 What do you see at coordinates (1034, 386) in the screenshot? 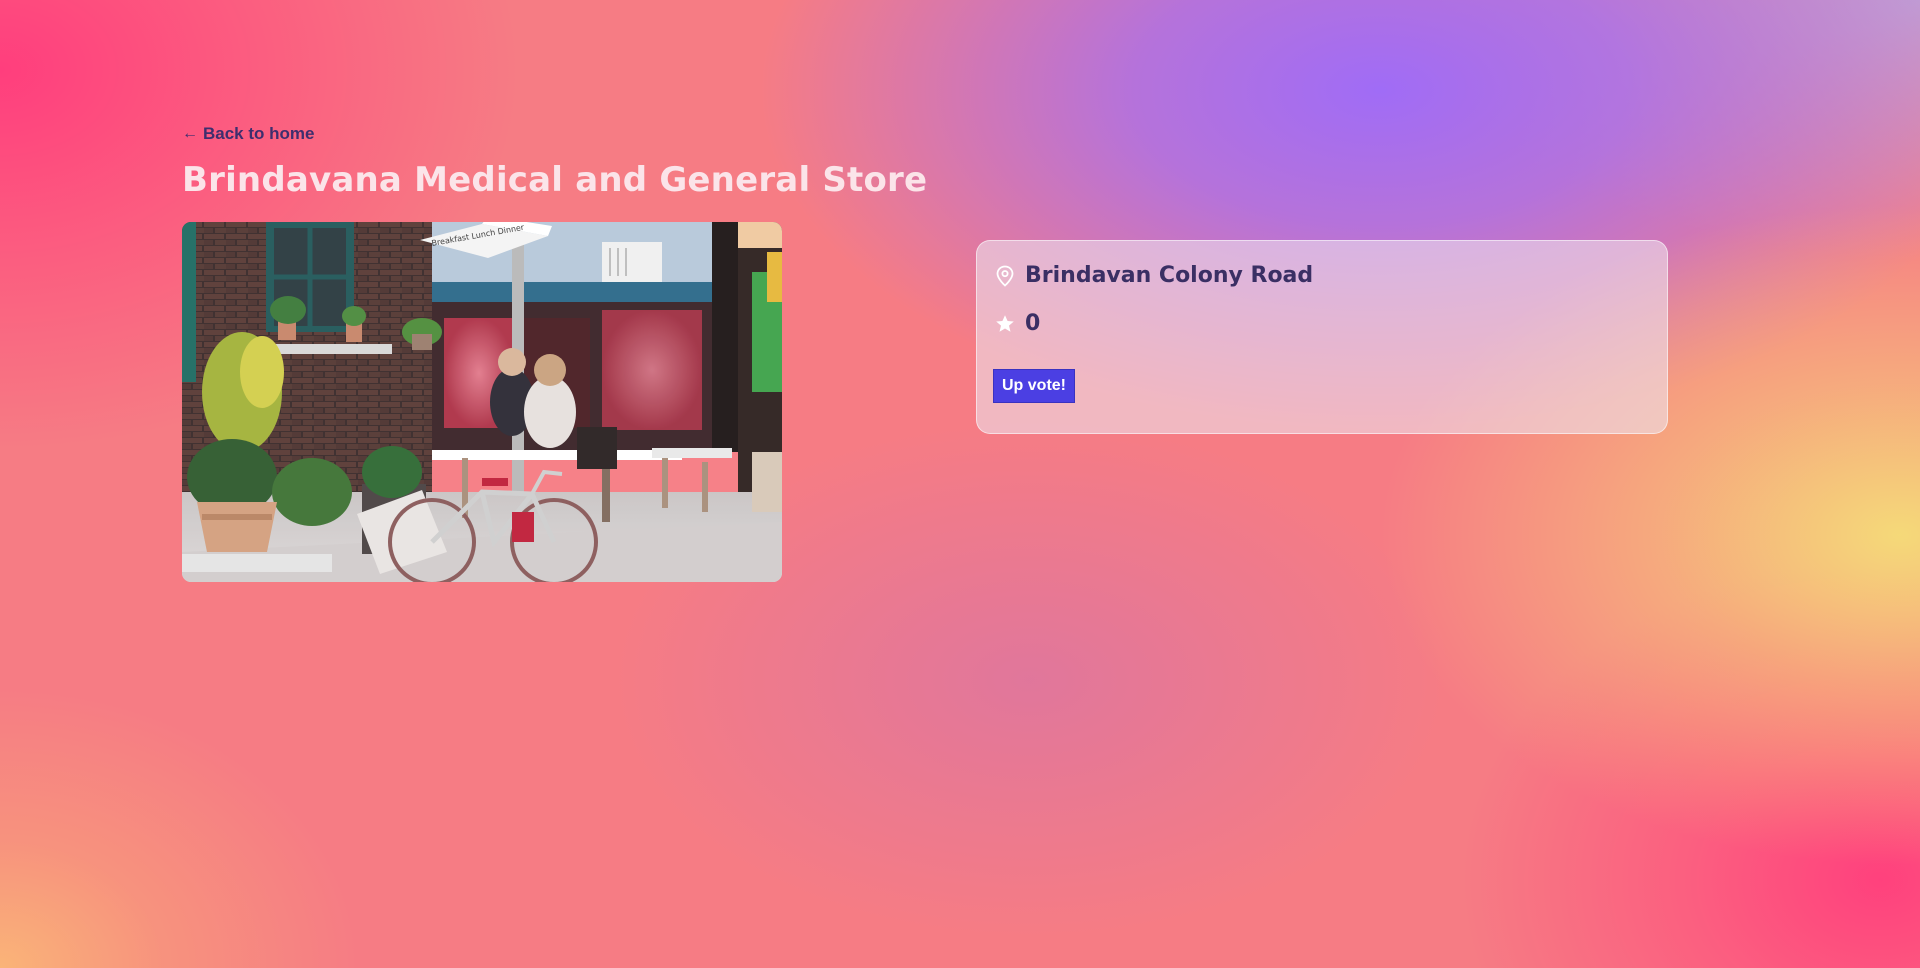
I see `upvote-button: Up vote!` at bounding box center [1034, 386].